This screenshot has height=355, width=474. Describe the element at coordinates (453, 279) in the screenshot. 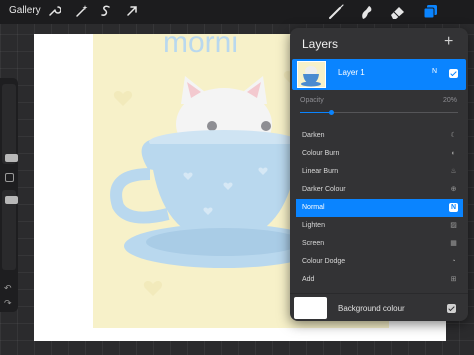

I see `add-square-icon: ⊞` at that location.